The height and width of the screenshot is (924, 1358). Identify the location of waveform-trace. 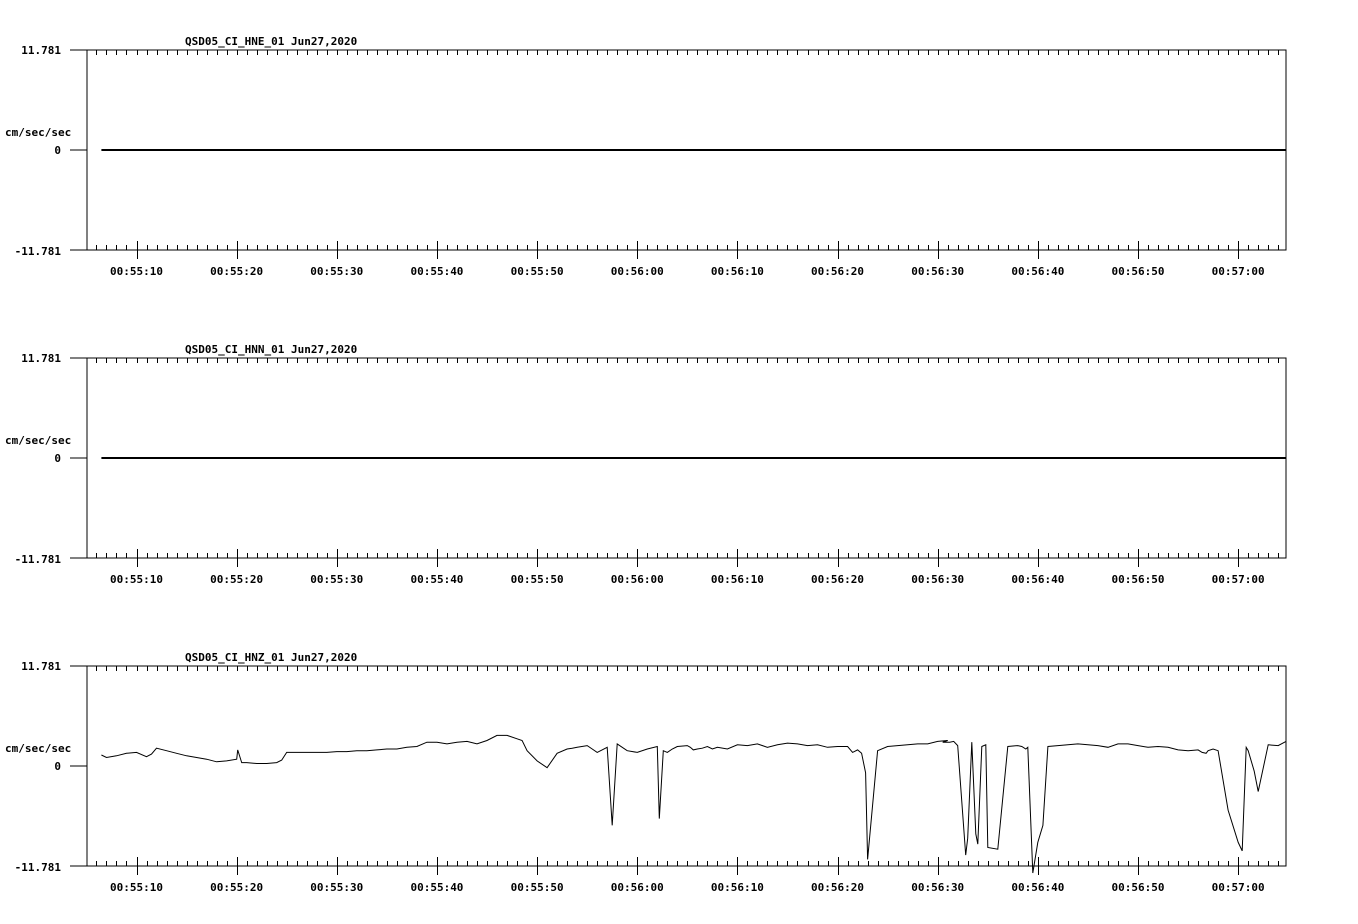
(694, 804).